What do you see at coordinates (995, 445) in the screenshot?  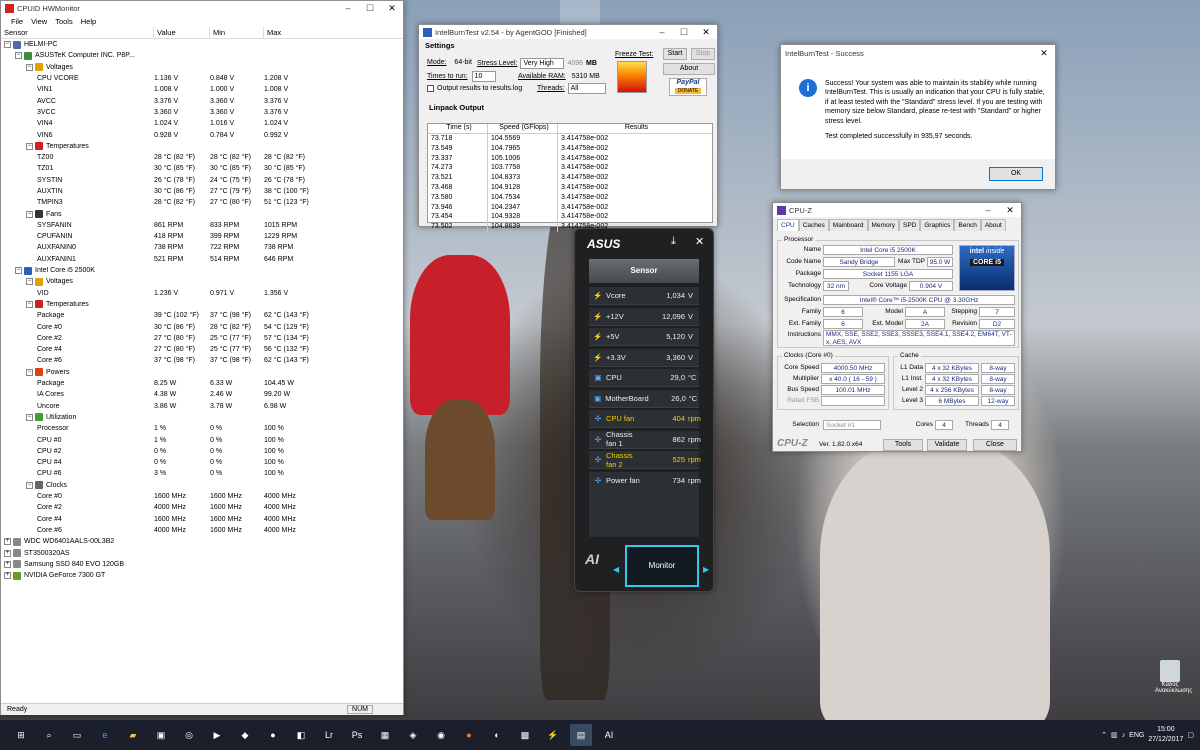 I see `close-button: Close` at bounding box center [995, 445].